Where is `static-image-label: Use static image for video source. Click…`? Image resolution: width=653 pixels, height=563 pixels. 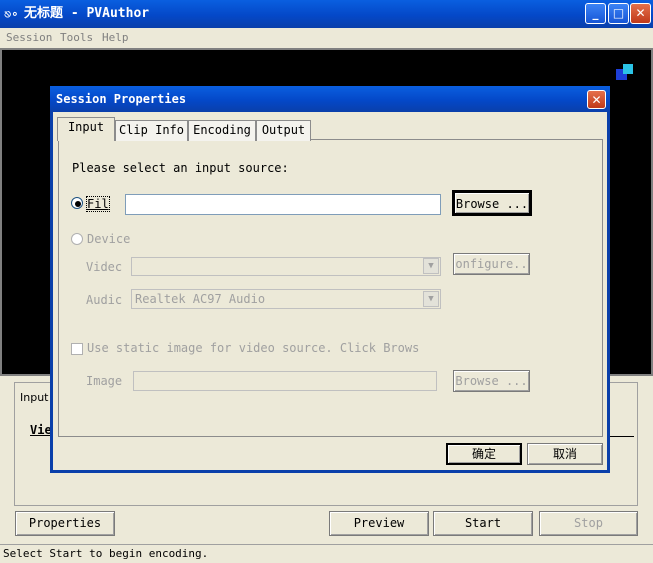
static-image-label: Use static image for video source. Click… is located at coordinates (253, 348).